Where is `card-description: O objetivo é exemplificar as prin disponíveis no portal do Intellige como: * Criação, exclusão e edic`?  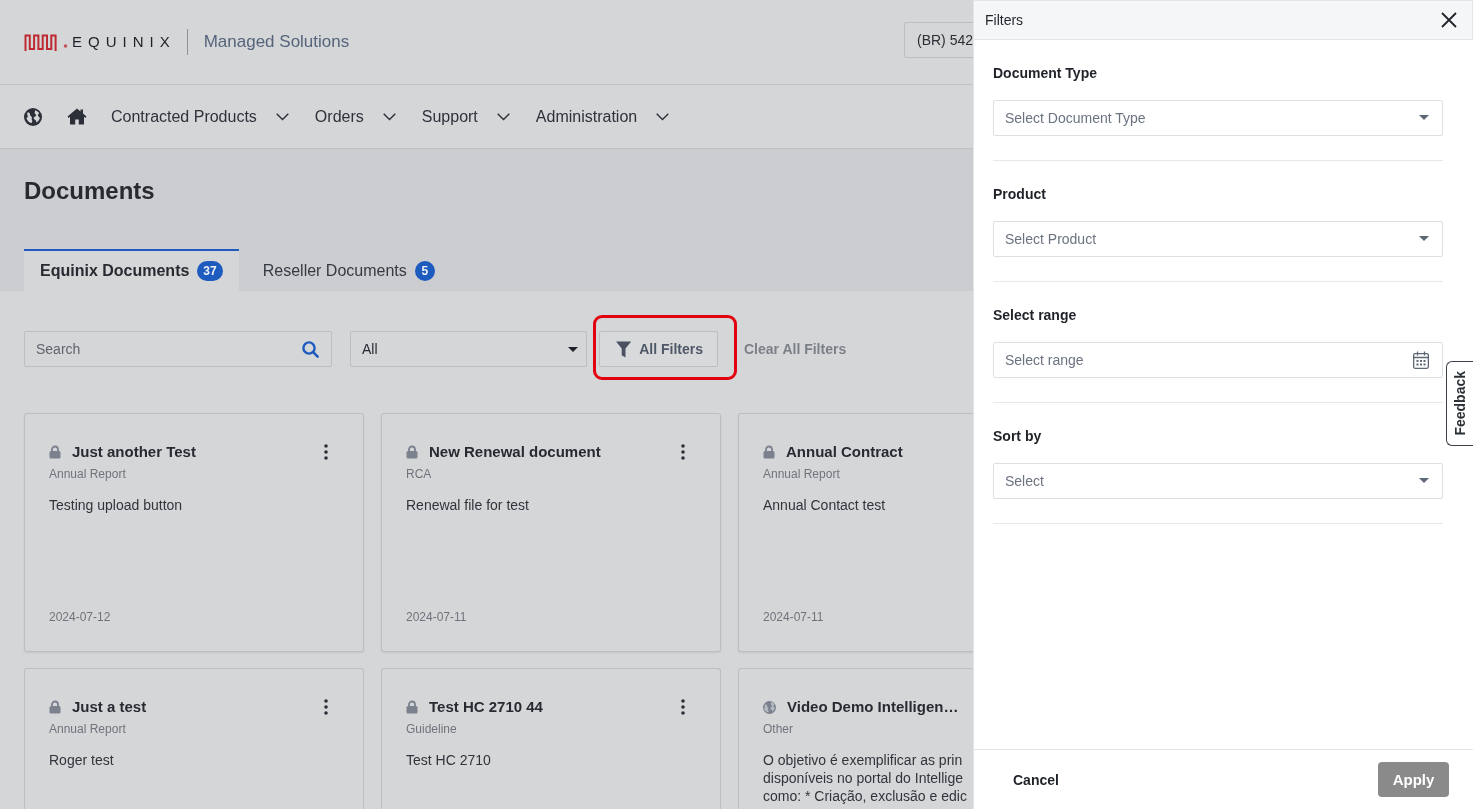
card-description: O objetivo é exemplificar as prin disponíveis no portal do Intellige como: * Criação, exclusão e edic is located at coordinates (865, 778).